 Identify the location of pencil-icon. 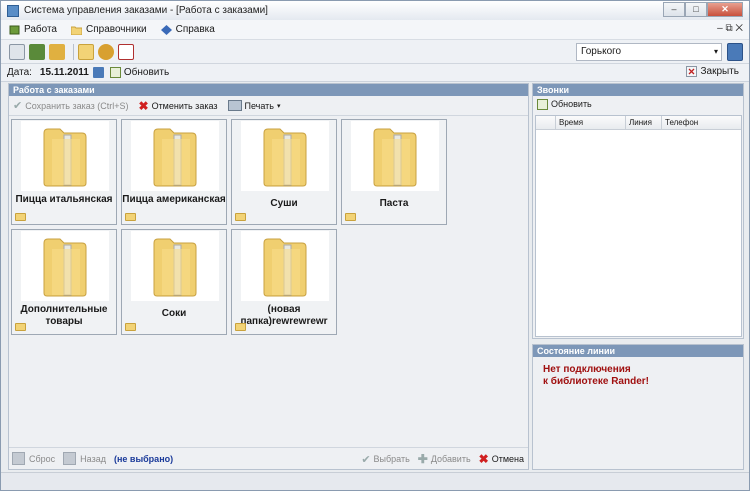
(57, 51).